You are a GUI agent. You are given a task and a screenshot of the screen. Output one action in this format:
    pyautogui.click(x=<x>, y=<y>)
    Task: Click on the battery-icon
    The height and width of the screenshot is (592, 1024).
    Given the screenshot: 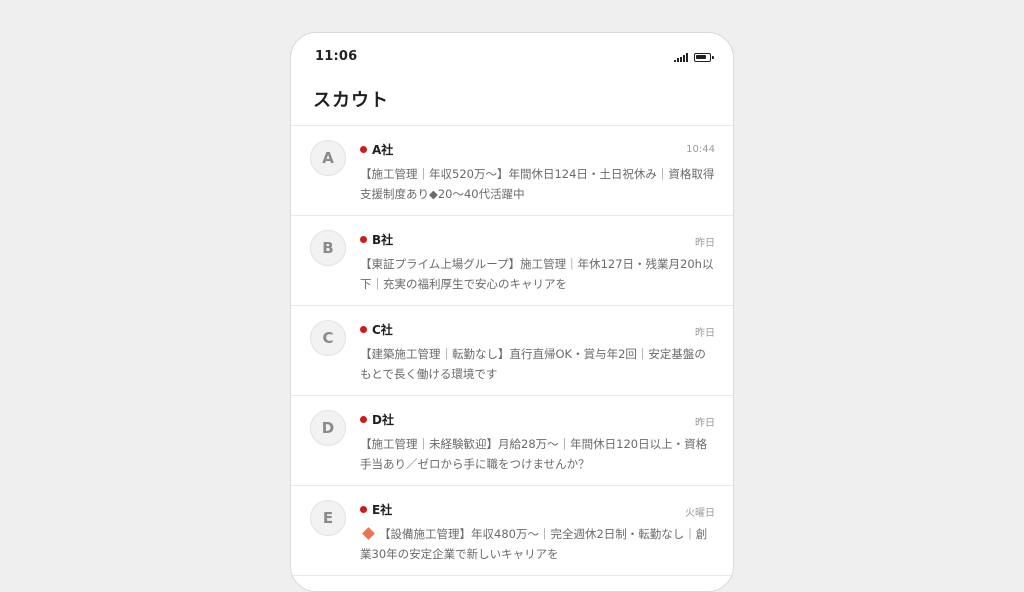 What is the action you would take?
    pyautogui.click(x=704, y=57)
    